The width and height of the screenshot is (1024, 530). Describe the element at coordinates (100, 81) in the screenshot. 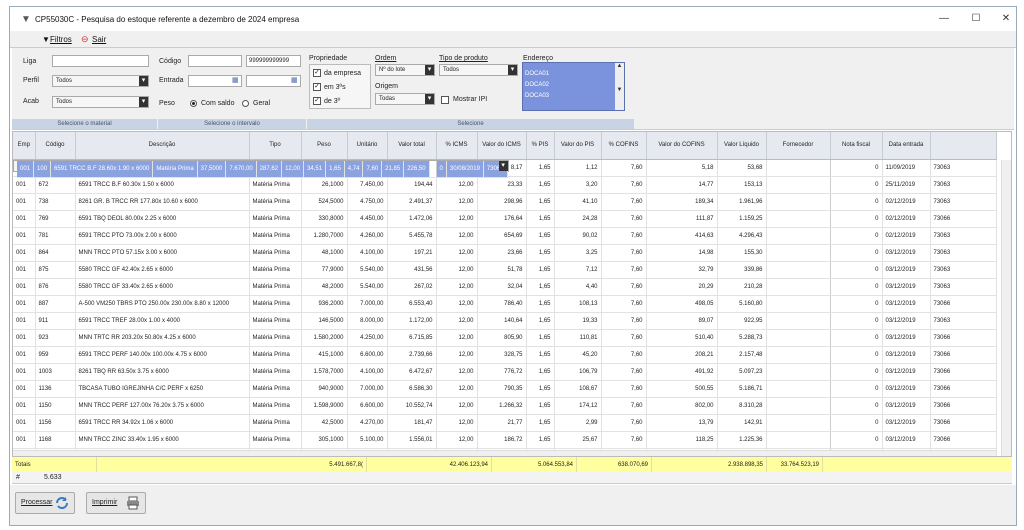

I see `perfil-select: Todos` at that location.